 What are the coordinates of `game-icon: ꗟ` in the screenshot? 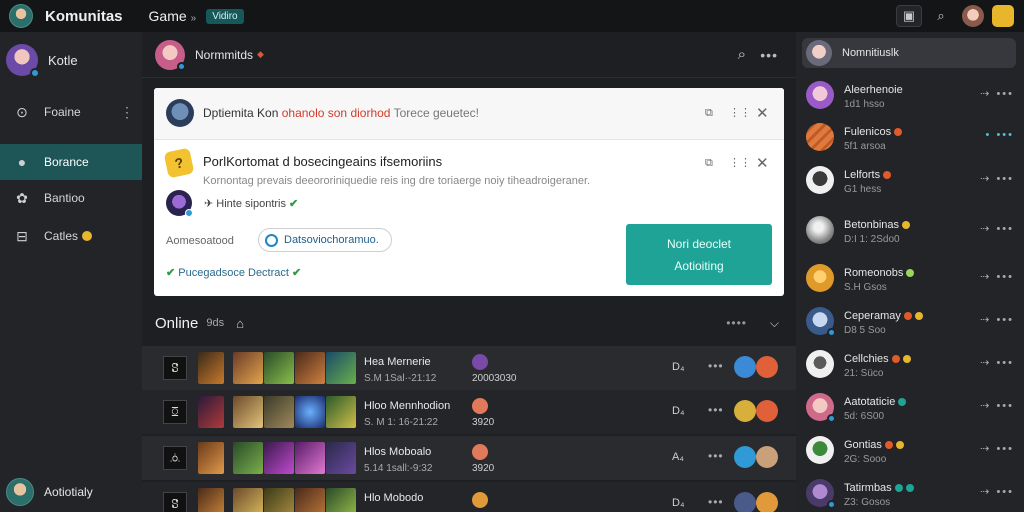 It's located at (175, 502).